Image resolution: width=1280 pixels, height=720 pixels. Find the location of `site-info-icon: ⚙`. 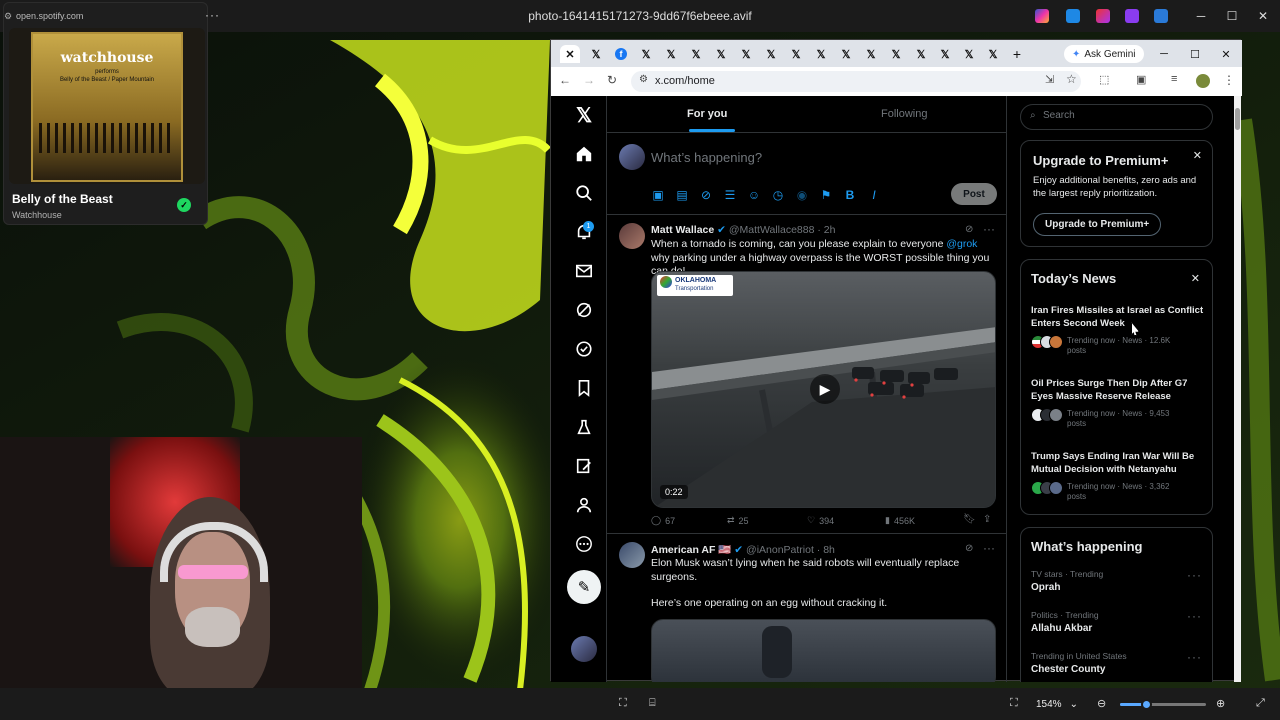

site-info-icon: ⚙ is located at coordinates (643, 79).